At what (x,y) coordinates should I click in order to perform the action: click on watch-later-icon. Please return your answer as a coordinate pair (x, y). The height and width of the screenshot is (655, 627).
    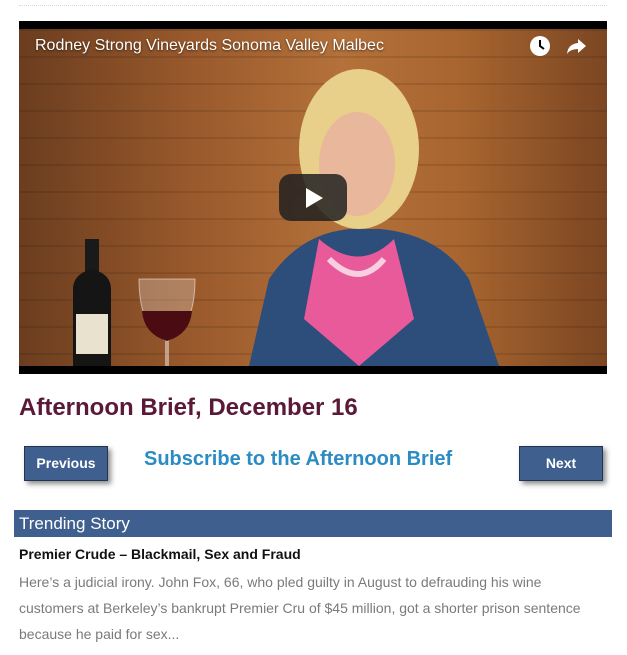
    Looking at the image, I should click on (540, 46).